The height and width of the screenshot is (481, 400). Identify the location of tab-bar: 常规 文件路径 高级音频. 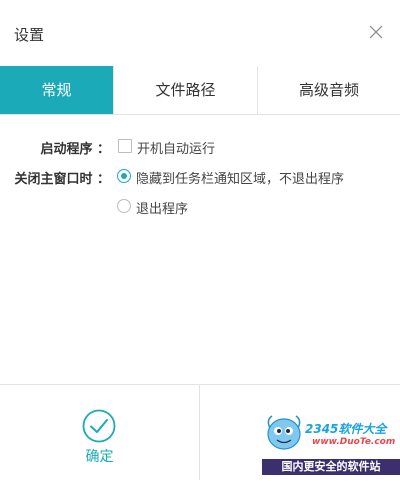
(200, 90).